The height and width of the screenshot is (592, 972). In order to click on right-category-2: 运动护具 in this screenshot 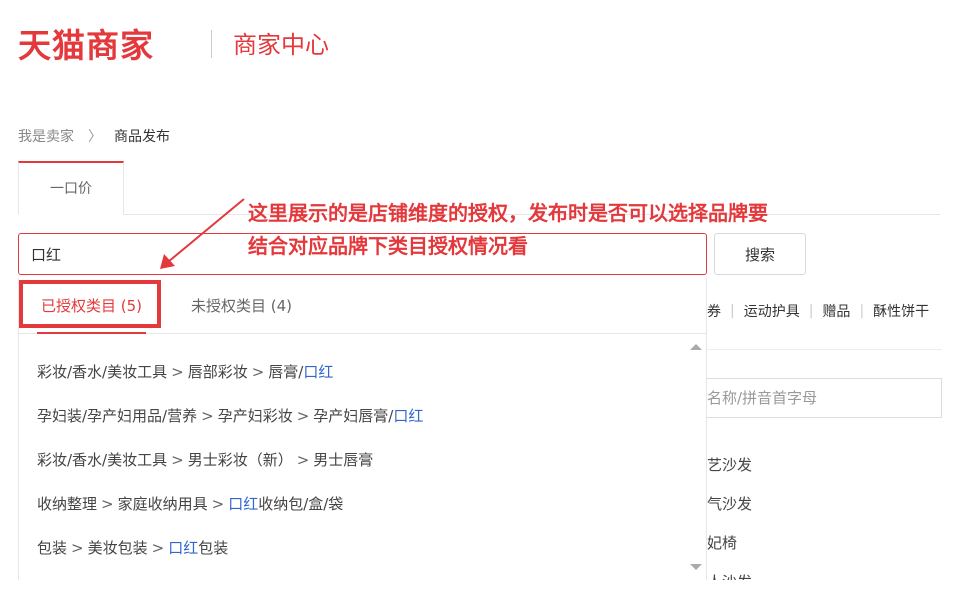, I will do `click(772, 311)`.